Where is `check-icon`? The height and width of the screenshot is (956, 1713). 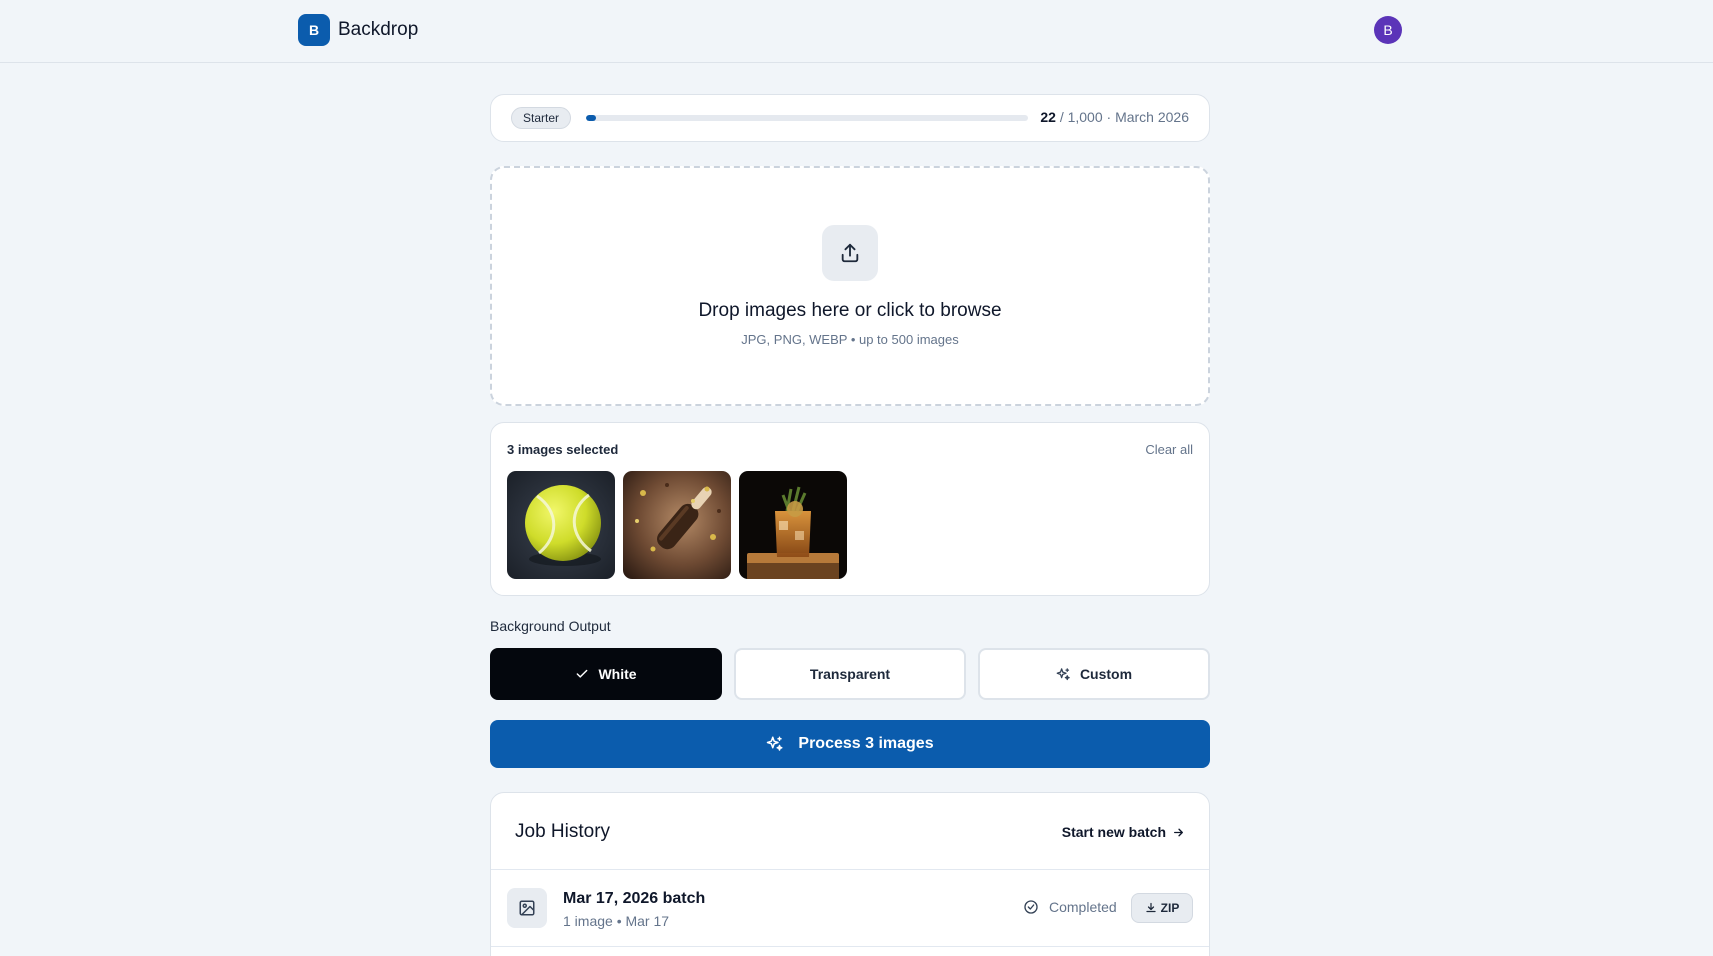 check-icon is located at coordinates (582, 673).